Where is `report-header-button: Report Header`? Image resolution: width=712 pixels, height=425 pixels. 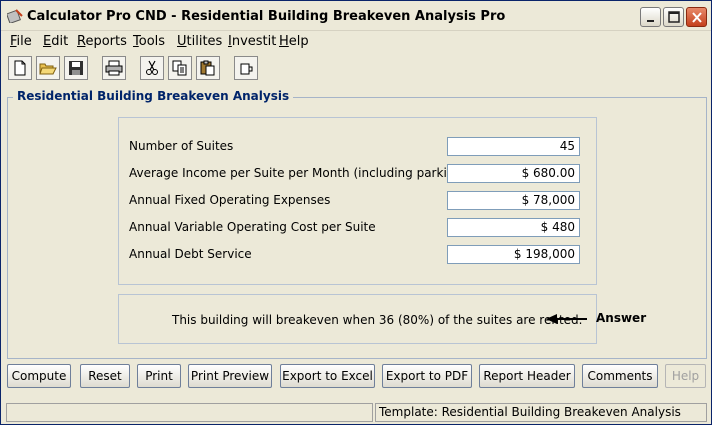 report-header-button: Report Header is located at coordinates (527, 376).